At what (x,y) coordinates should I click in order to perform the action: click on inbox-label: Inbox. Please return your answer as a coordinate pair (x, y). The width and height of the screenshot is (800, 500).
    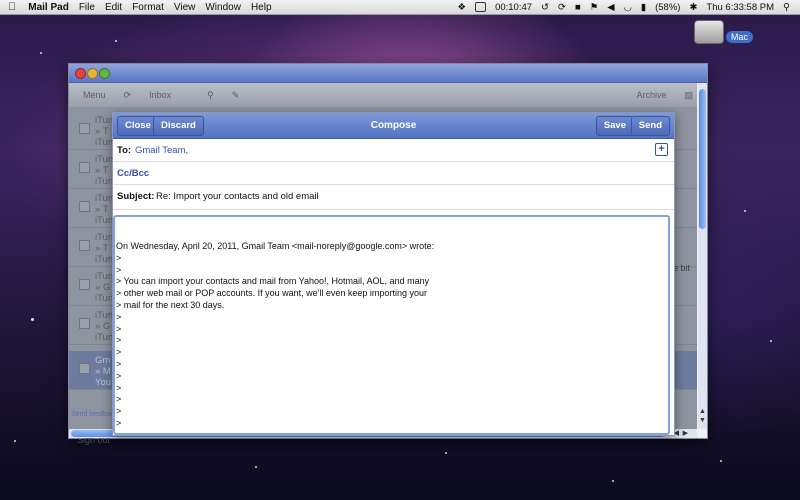
    Looking at the image, I should click on (160, 95).